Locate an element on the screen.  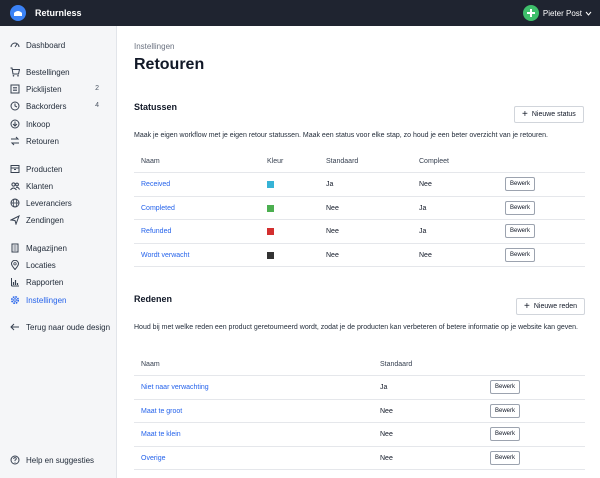
sidebar-item-picklijsten: Picklijsten 2 is located at coordinates (58, 89).